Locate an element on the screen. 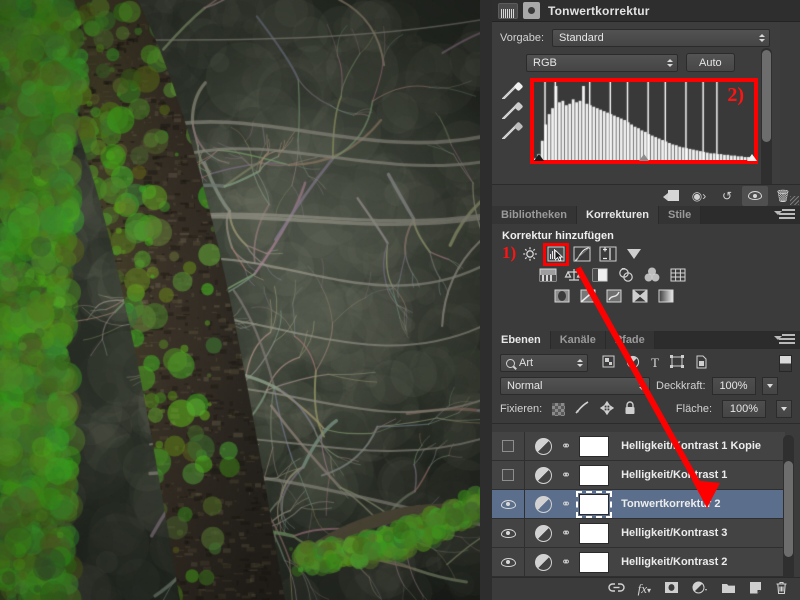 The width and height of the screenshot is (800, 600). smart-object-filter-icon is located at coordinates (701, 363).